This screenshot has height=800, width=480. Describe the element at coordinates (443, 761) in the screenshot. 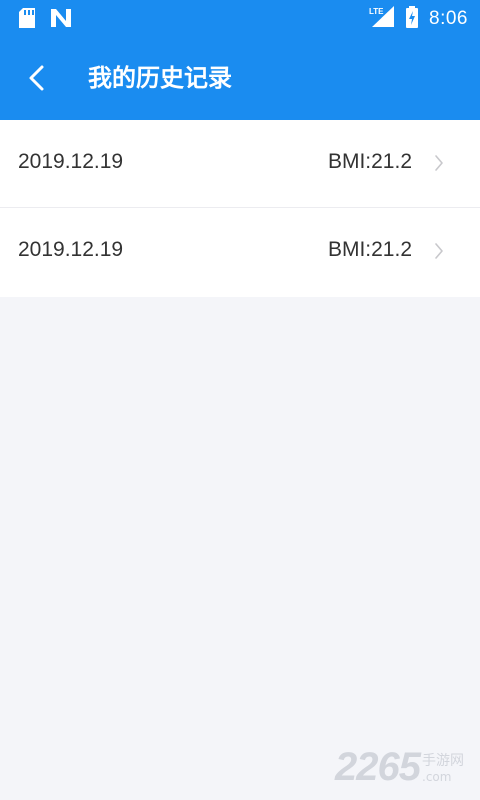

I see `watermark-text: 手游网` at that location.